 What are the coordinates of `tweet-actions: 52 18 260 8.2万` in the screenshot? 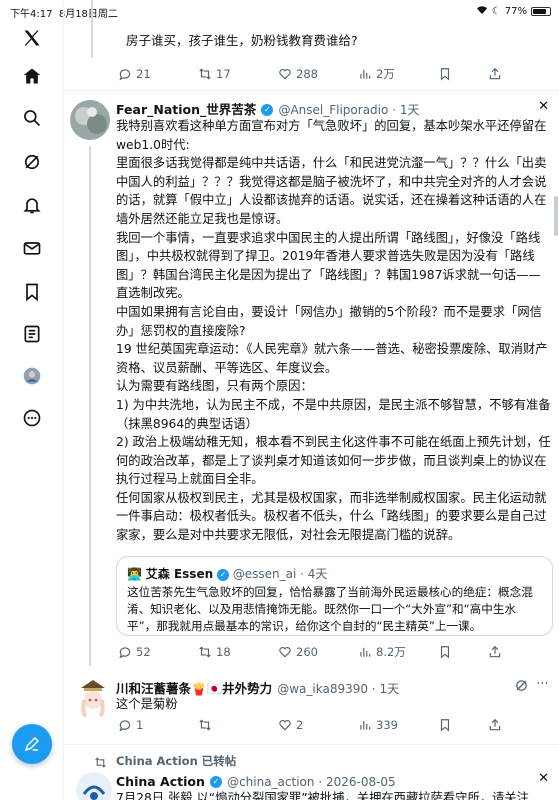 It's located at (310, 652).